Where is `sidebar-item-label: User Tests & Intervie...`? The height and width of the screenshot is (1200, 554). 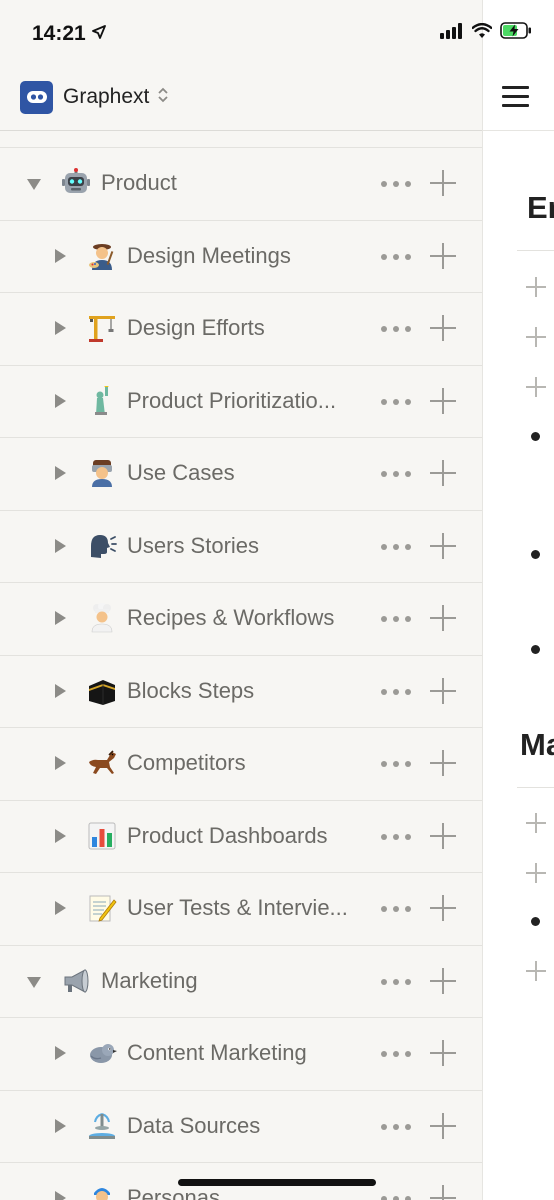
sidebar-item-label: User Tests & Intervie... is located at coordinates (237, 907).